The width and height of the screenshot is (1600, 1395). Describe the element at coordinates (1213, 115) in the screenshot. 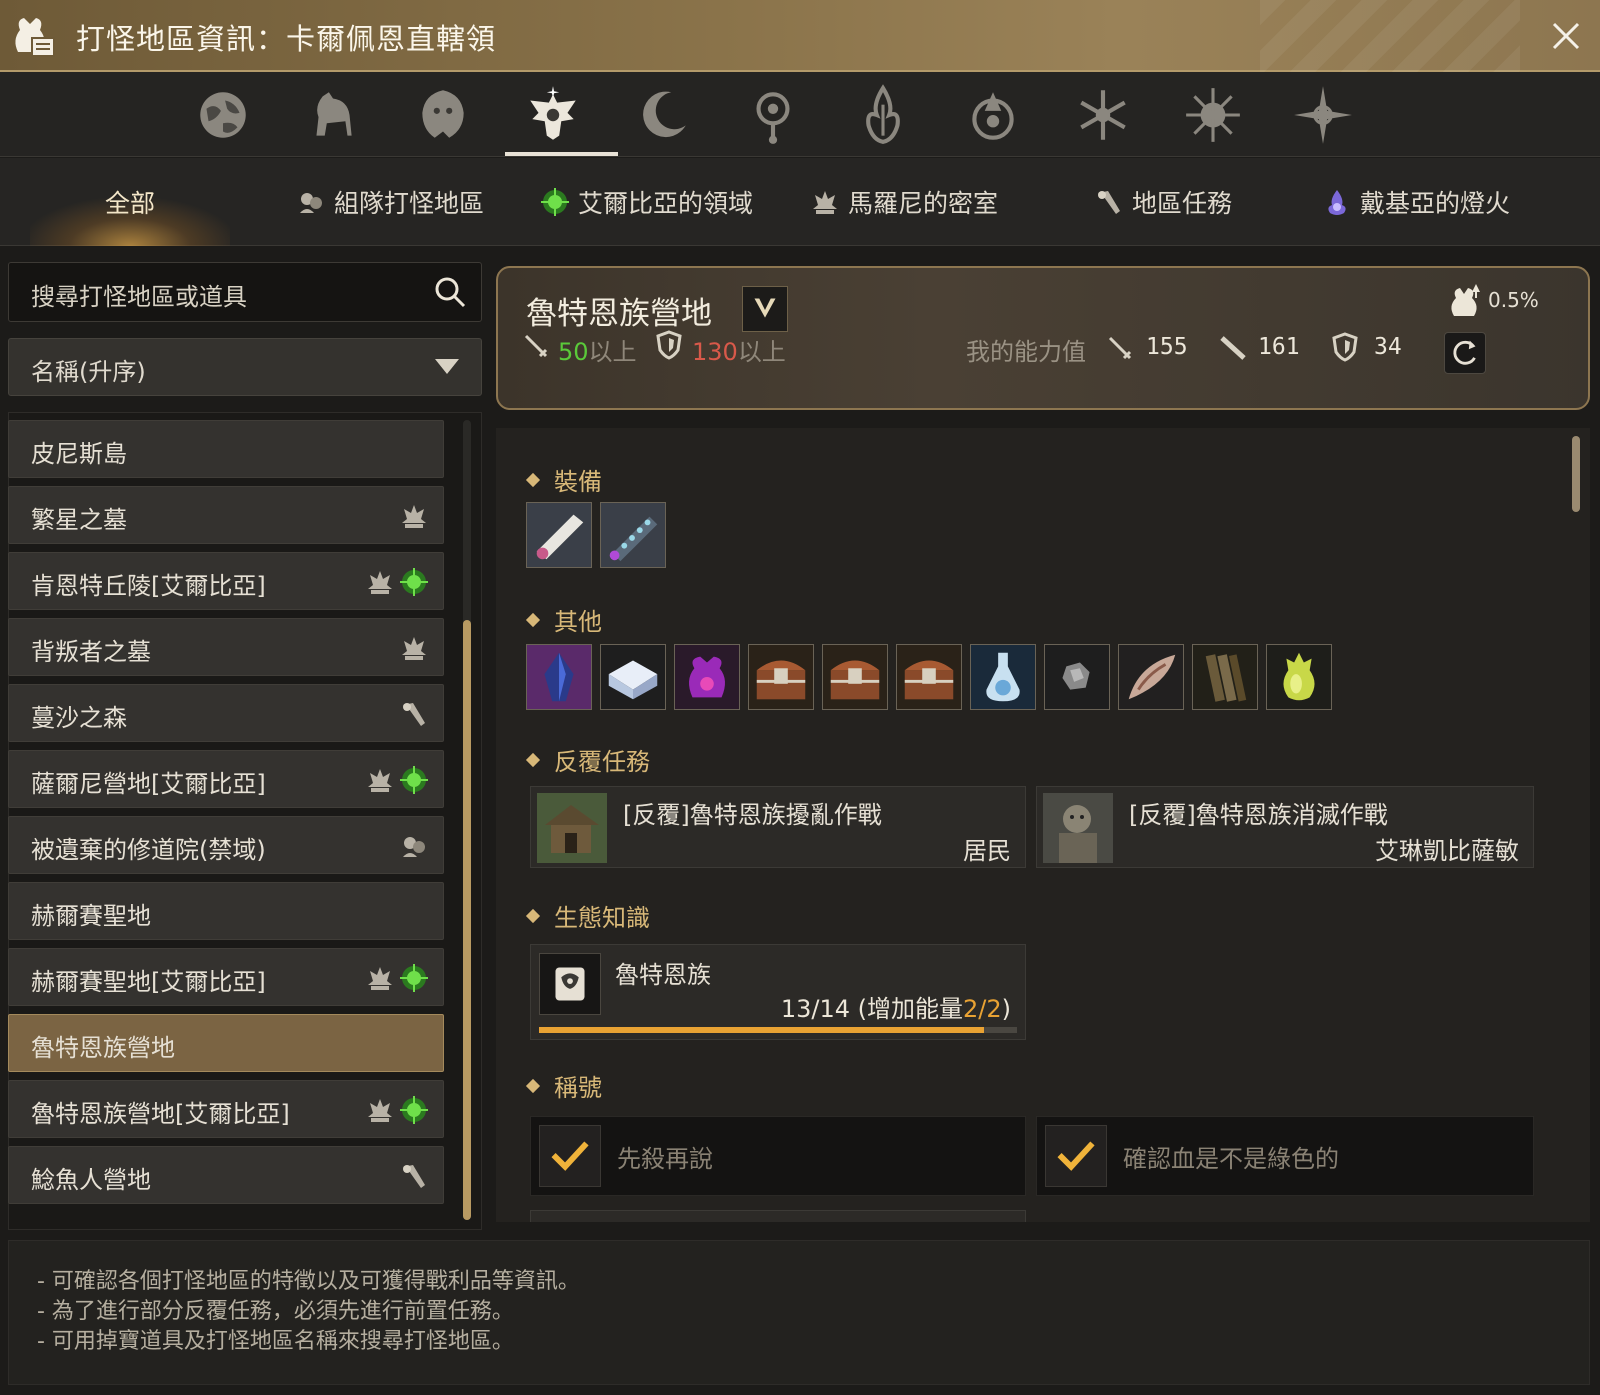

I see `sunburst-icon` at that location.